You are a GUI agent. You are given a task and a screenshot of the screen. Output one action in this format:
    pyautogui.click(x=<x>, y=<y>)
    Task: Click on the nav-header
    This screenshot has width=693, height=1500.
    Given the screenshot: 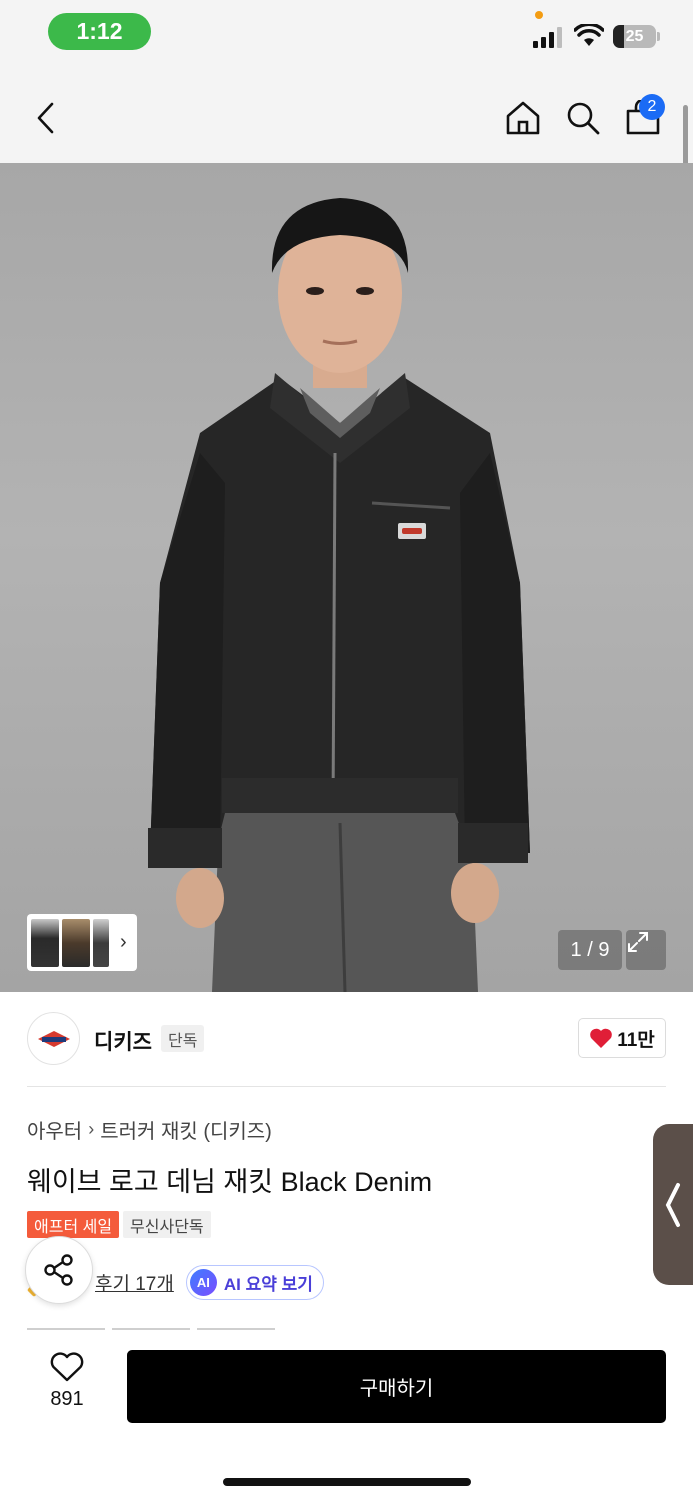 What is the action you would take?
    pyautogui.click(x=346, y=113)
    